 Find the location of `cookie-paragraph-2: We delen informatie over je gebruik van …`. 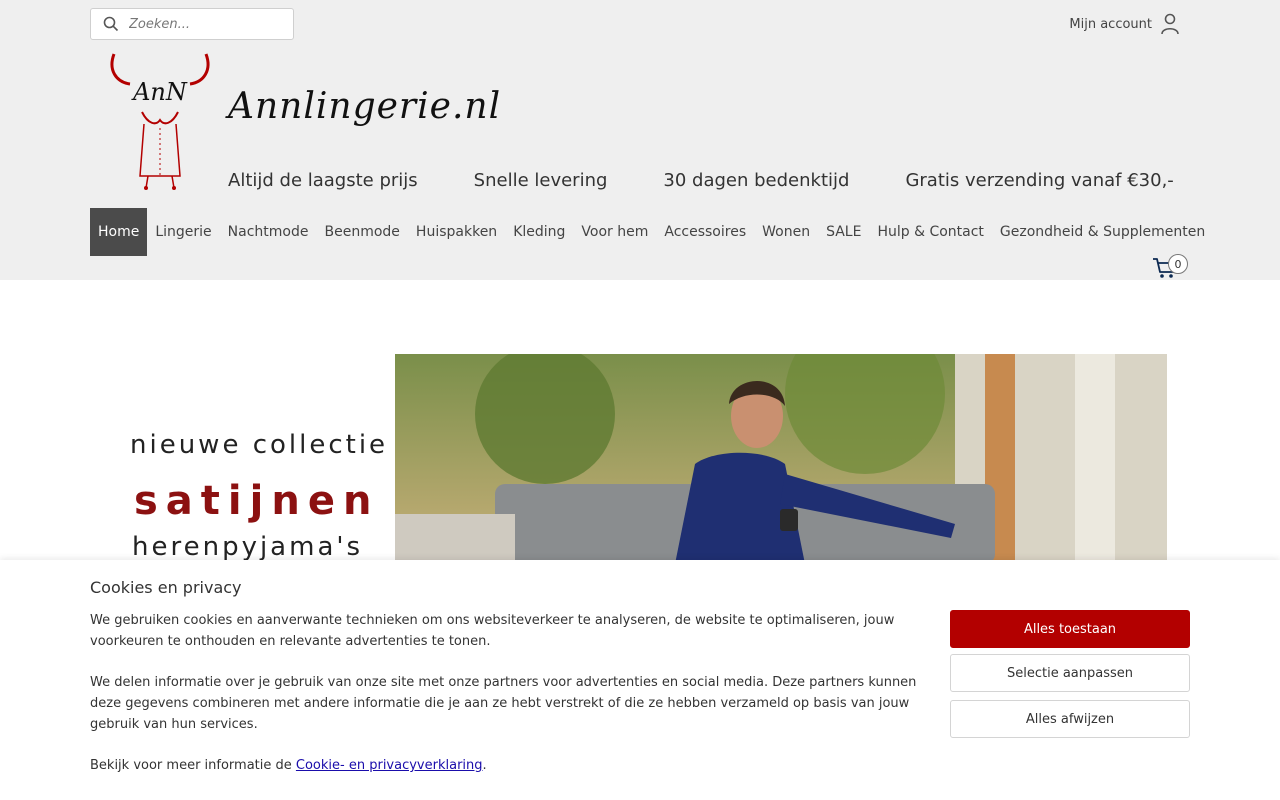

cookie-paragraph-2: We delen informatie over je gebruik van … is located at coordinates (503, 703).